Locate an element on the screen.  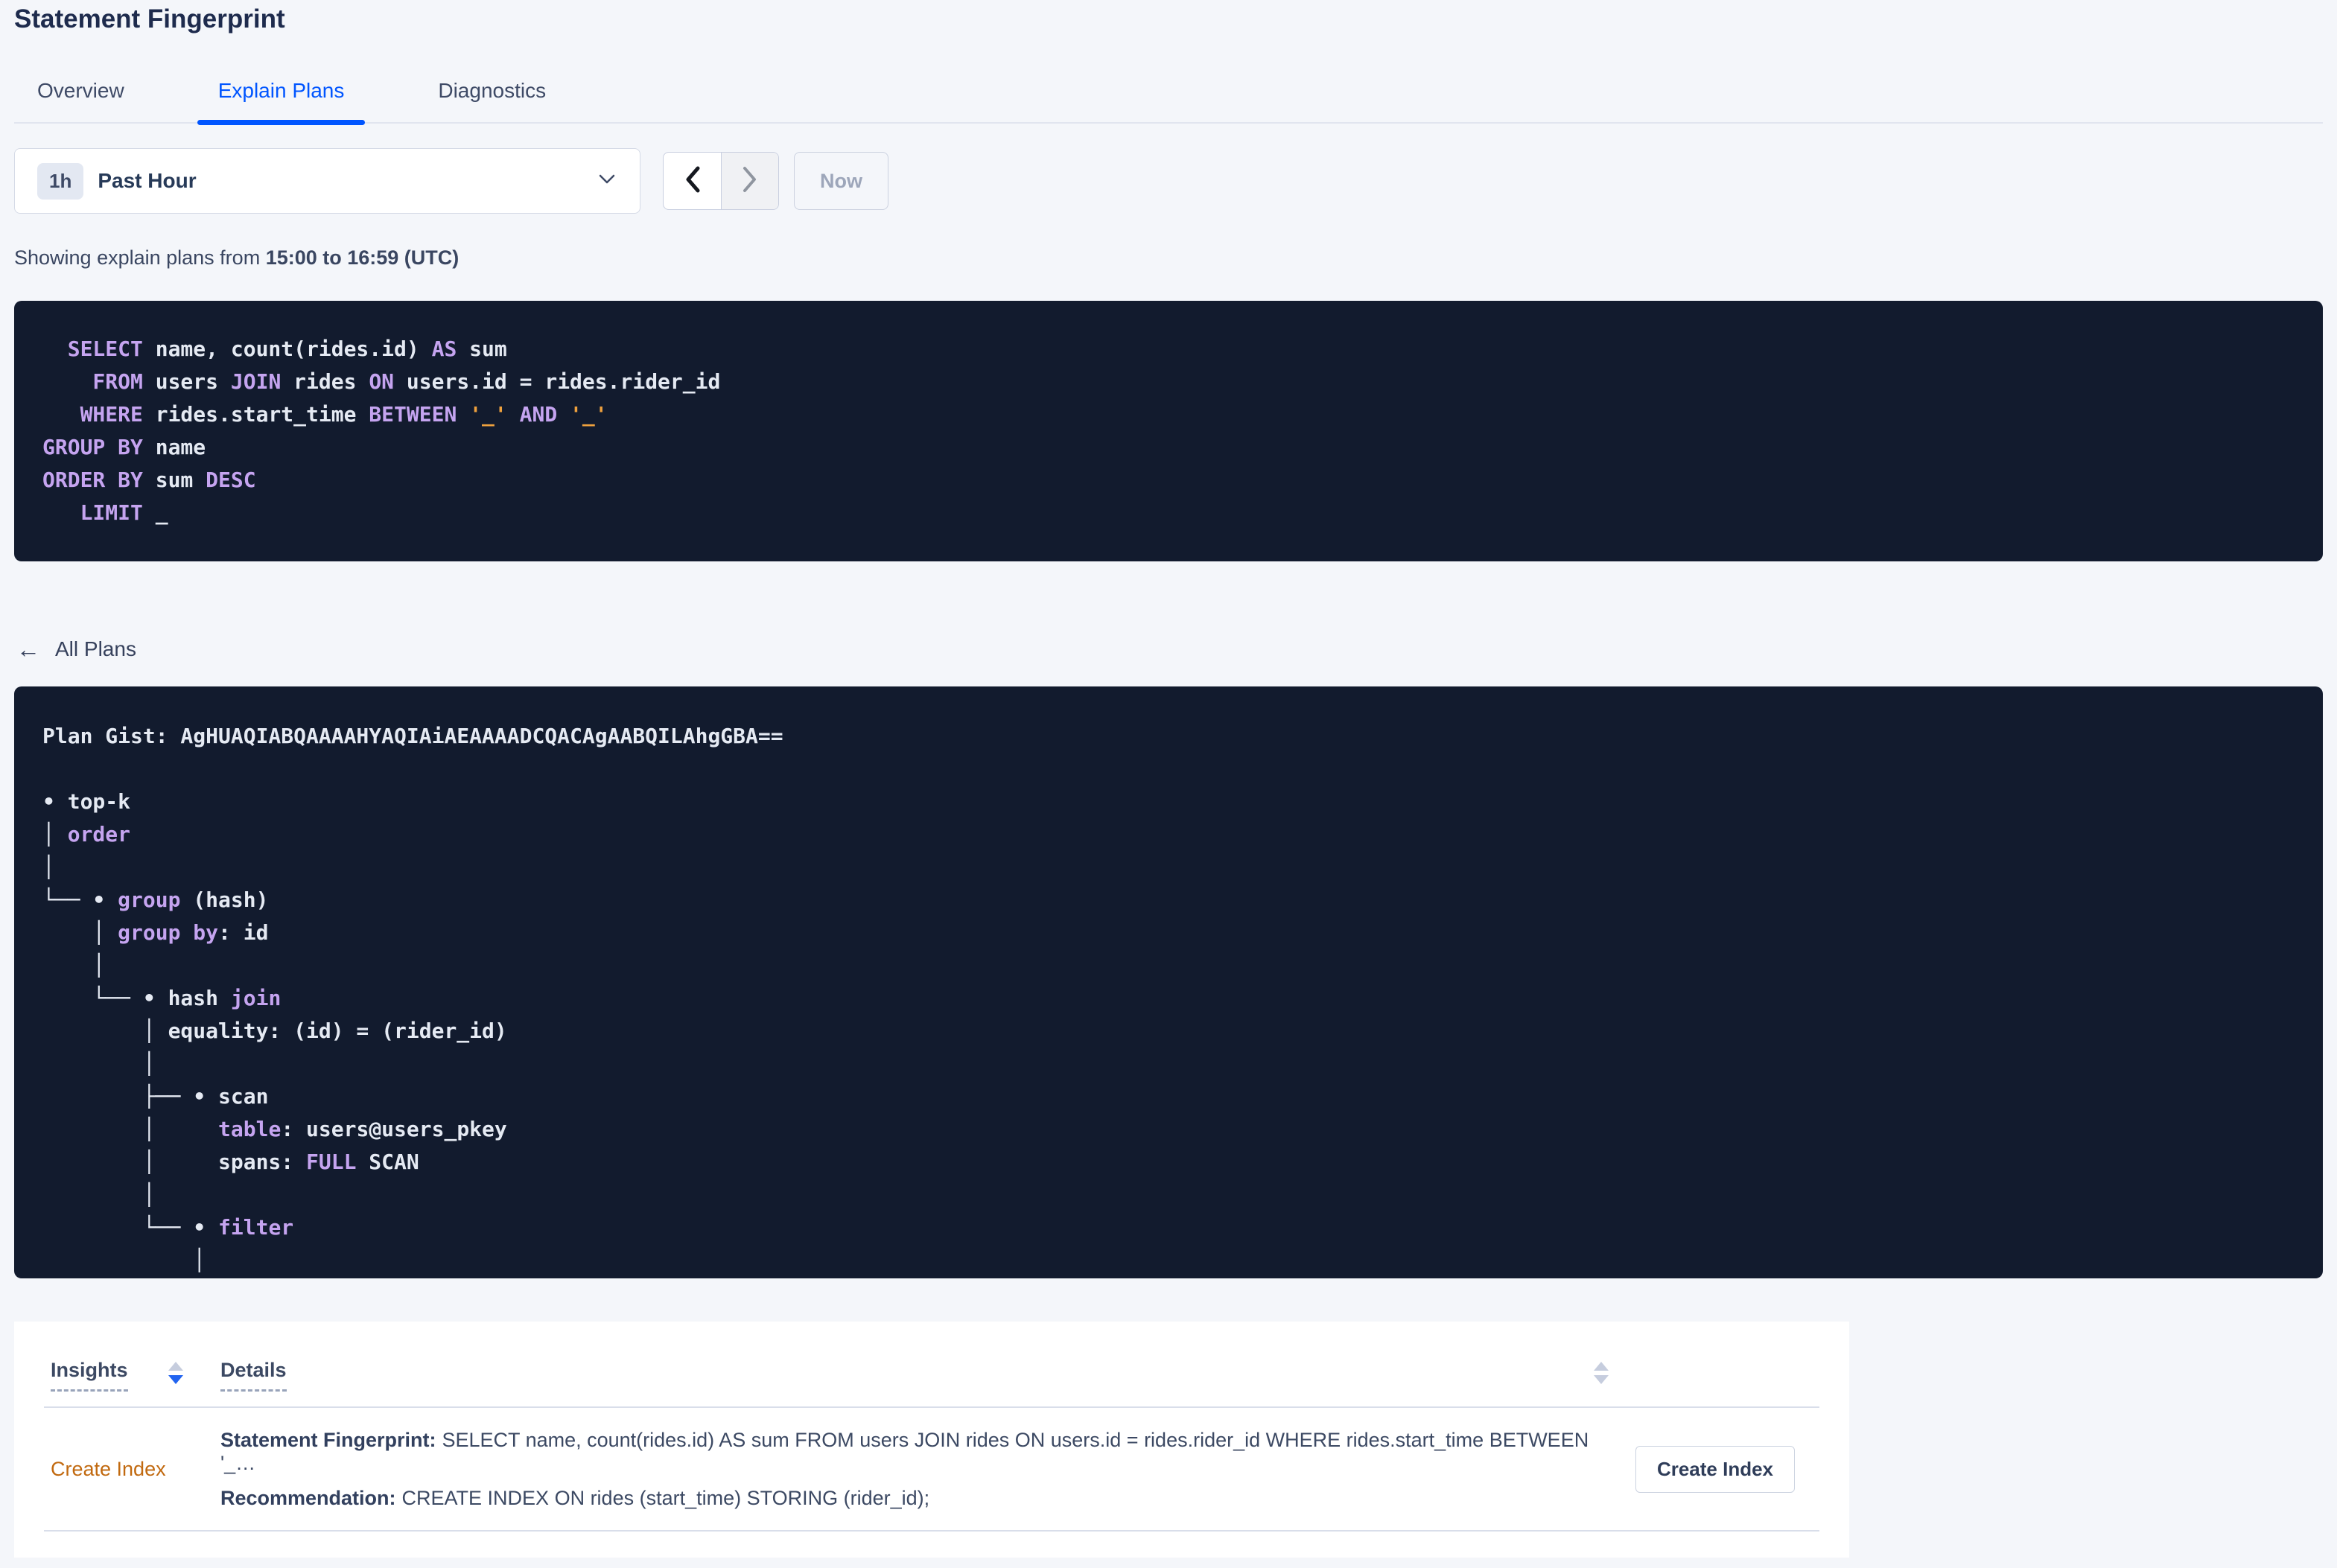
chevron-down-icon is located at coordinates (607, 181).